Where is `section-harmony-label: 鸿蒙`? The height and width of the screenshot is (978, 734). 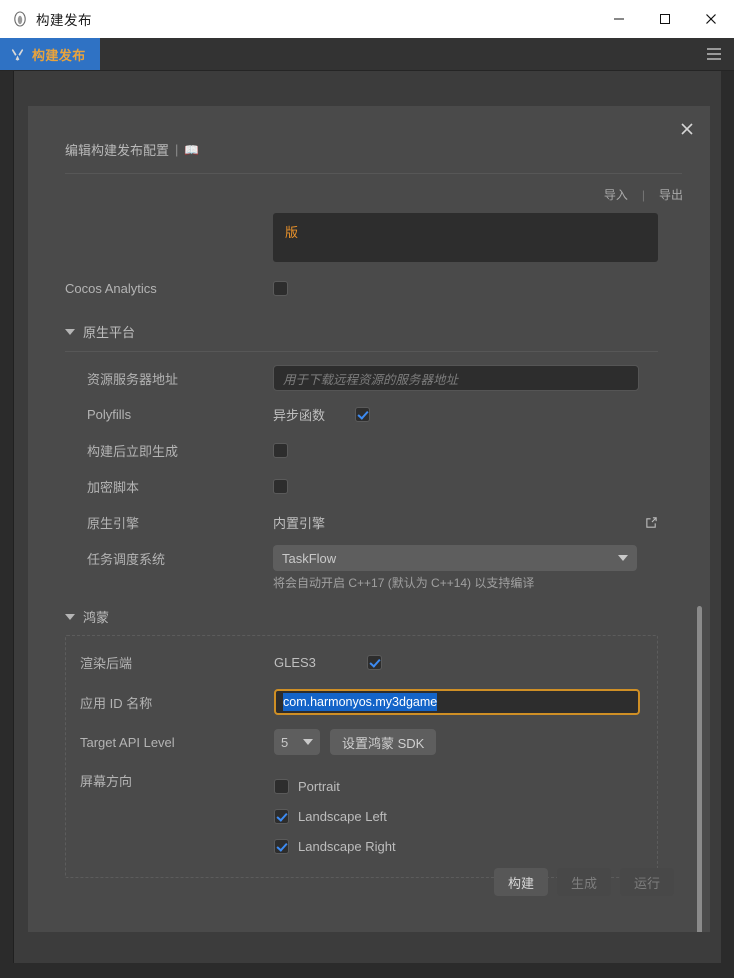
section-harmony-label: 鸿蒙 is located at coordinates (96, 617).